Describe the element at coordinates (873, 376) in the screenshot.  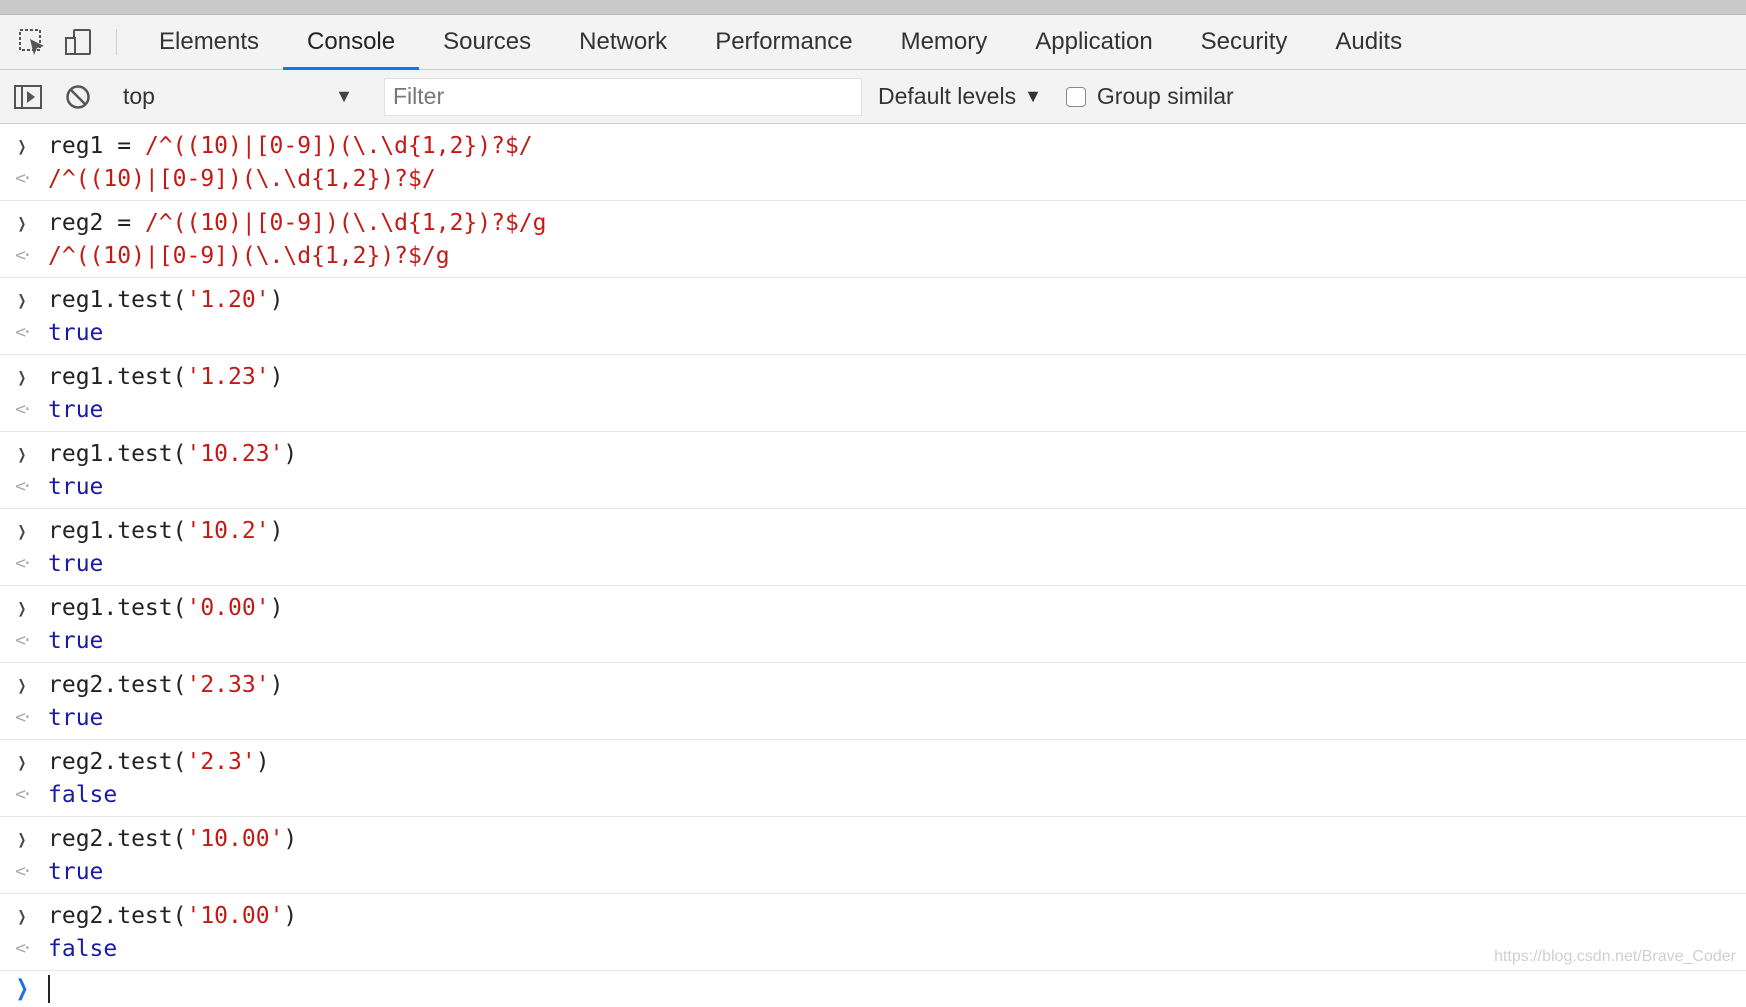
I see `console-input-line: ❯ reg1.test('1.23')` at that location.